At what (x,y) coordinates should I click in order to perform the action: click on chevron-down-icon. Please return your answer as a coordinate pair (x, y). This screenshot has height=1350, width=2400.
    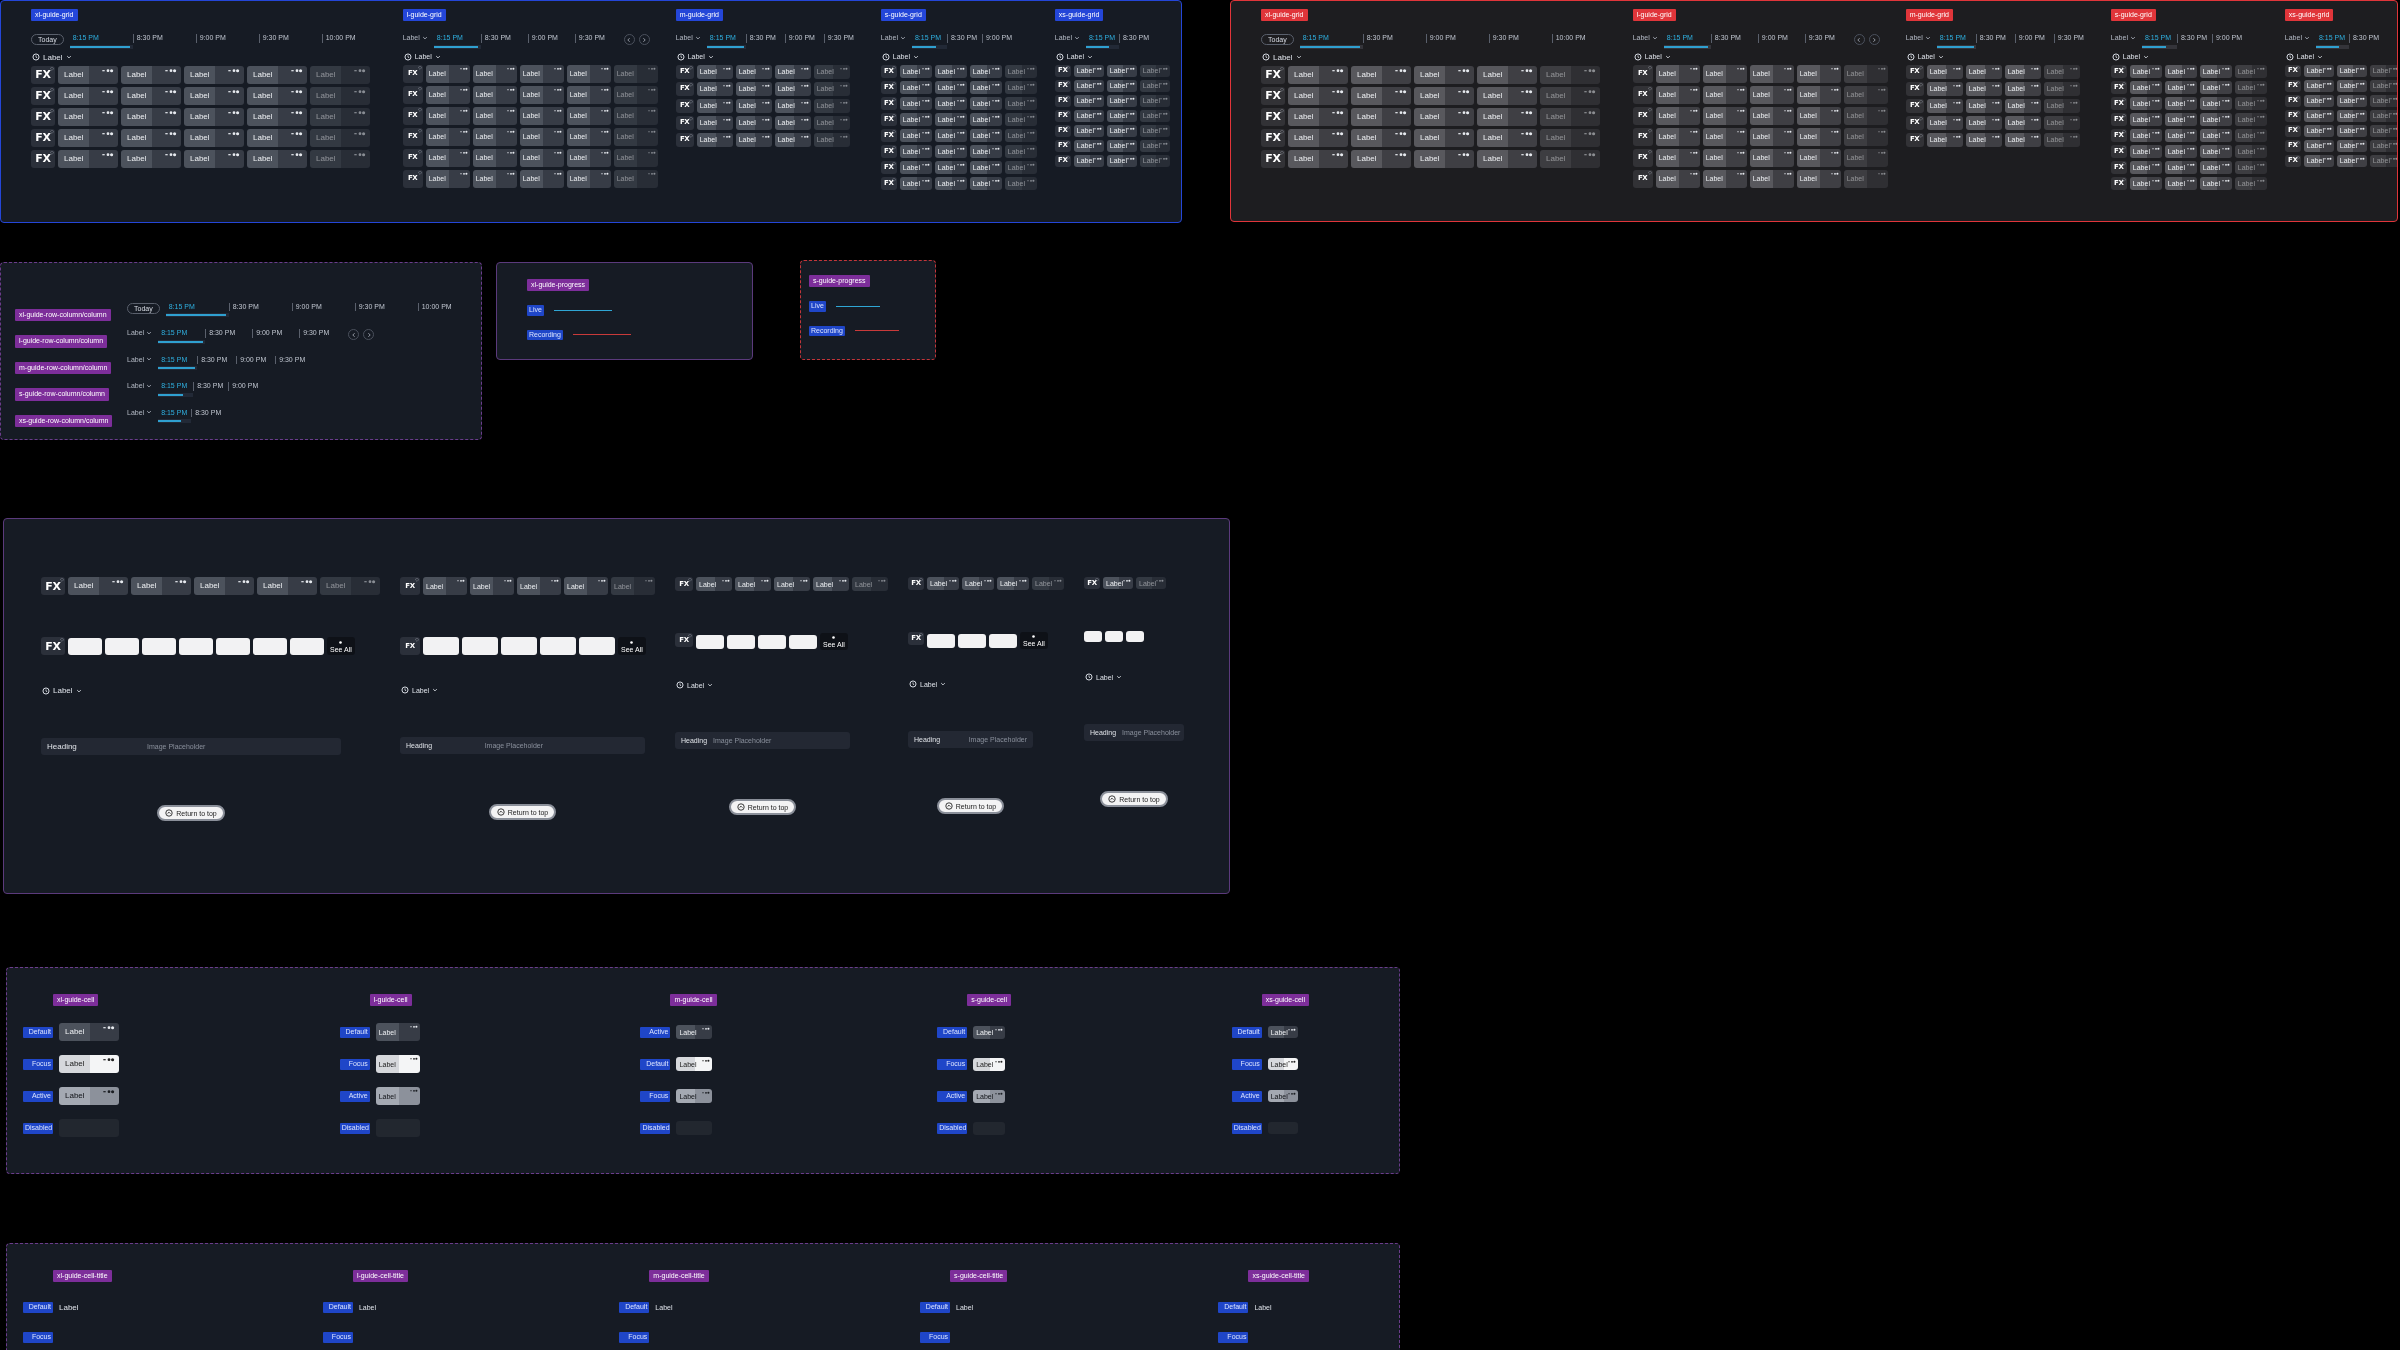
    Looking at the image, I should click on (710, 685).